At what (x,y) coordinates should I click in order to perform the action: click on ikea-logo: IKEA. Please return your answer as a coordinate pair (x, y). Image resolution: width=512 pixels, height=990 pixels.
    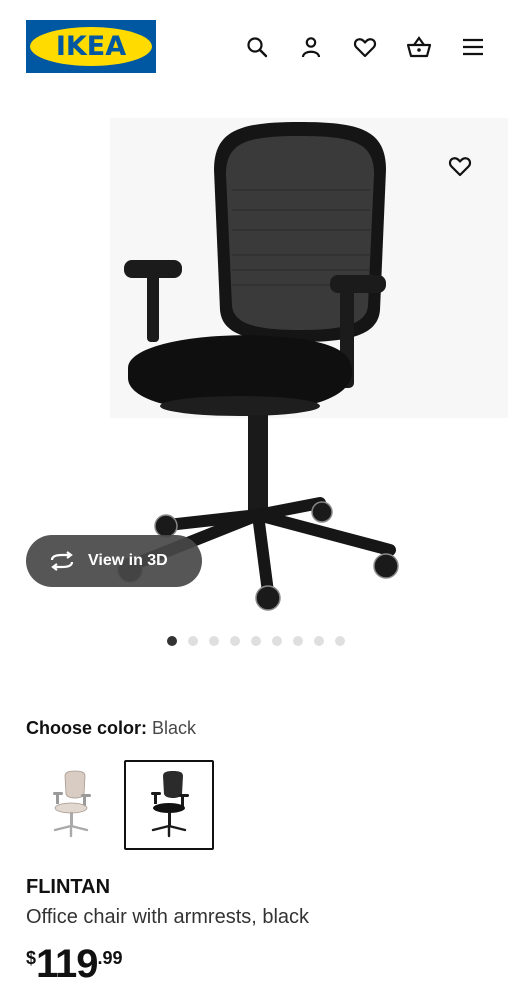
    Looking at the image, I should click on (91, 46).